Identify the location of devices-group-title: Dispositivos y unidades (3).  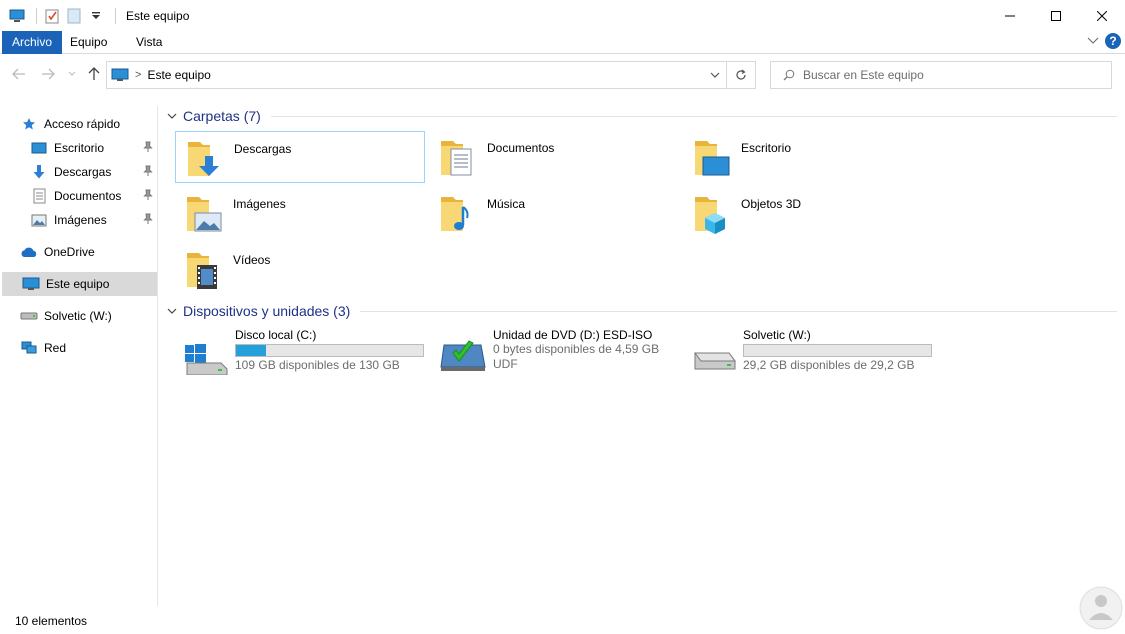
(267, 311).